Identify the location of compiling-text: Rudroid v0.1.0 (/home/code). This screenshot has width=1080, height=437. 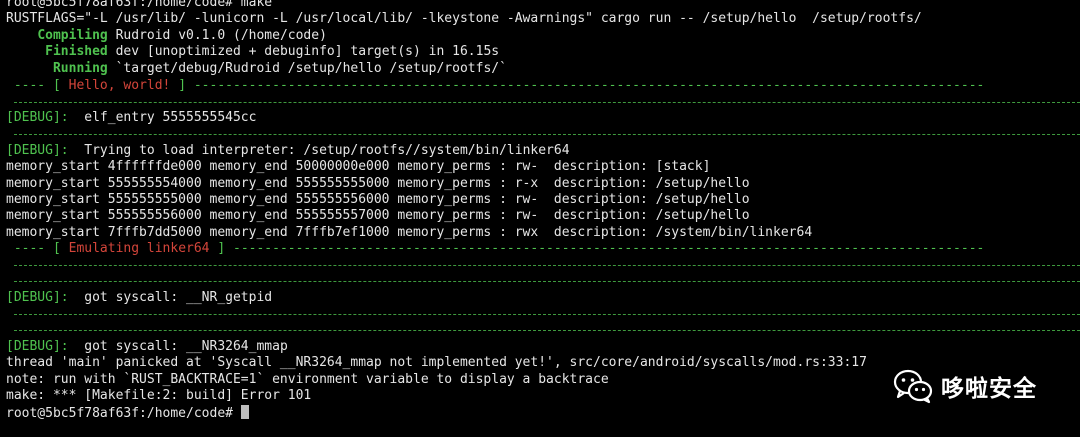
(217, 35).